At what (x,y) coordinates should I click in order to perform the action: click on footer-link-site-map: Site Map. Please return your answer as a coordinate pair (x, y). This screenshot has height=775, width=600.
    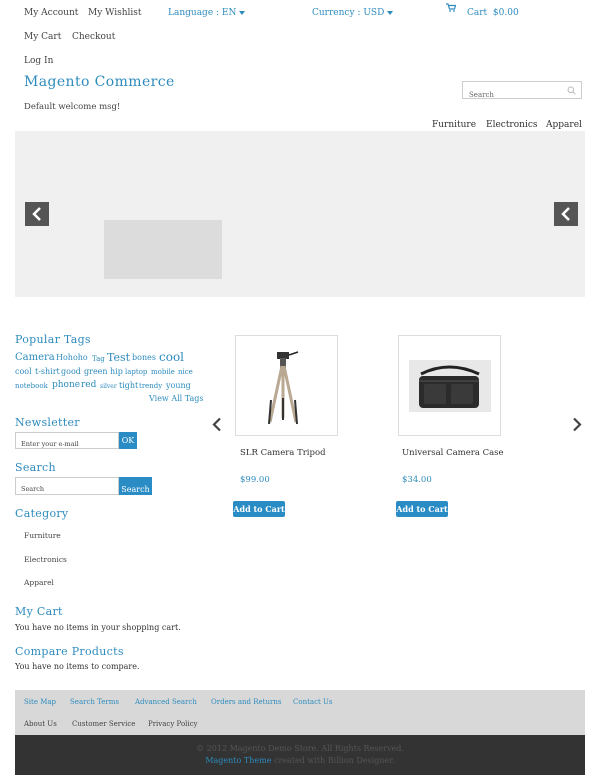
    Looking at the image, I should click on (40, 702).